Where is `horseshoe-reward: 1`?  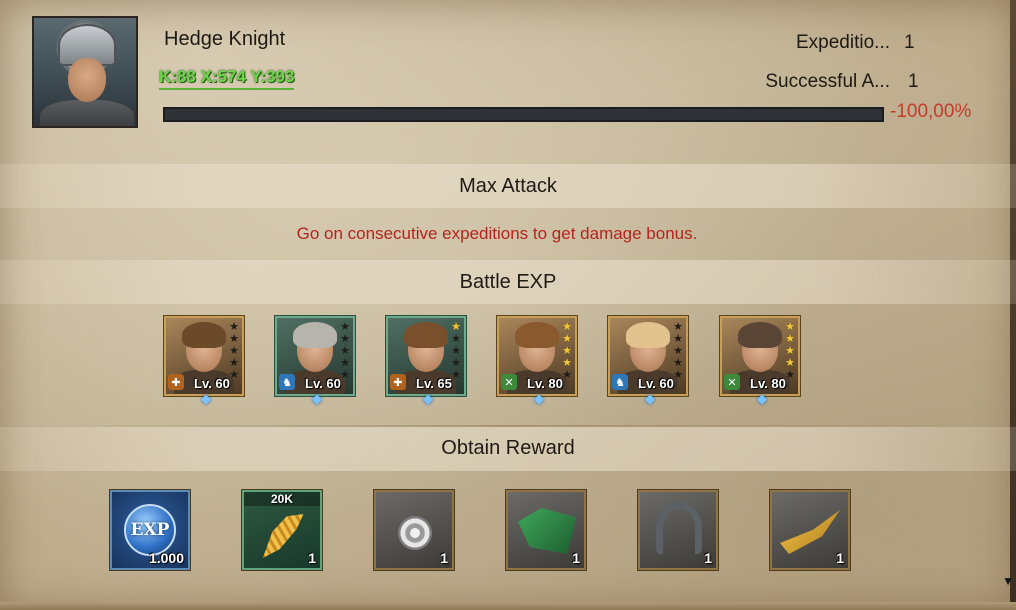 horseshoe-reward: 1 is located at coordinates (678, 530).